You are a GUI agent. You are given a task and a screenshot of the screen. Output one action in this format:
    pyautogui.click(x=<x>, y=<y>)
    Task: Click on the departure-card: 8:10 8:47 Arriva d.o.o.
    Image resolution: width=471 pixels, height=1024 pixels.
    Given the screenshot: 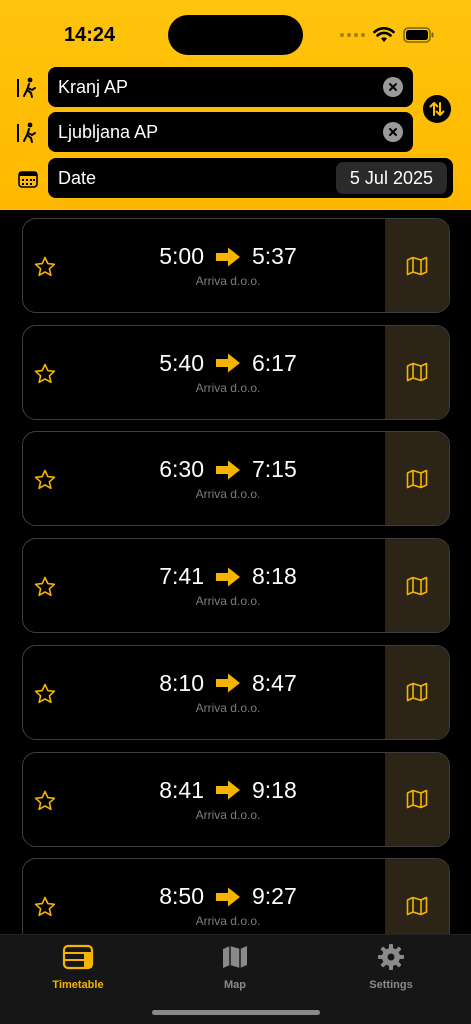 What is the action you would take?
    pyautogui.click(x=236, y=692)
    